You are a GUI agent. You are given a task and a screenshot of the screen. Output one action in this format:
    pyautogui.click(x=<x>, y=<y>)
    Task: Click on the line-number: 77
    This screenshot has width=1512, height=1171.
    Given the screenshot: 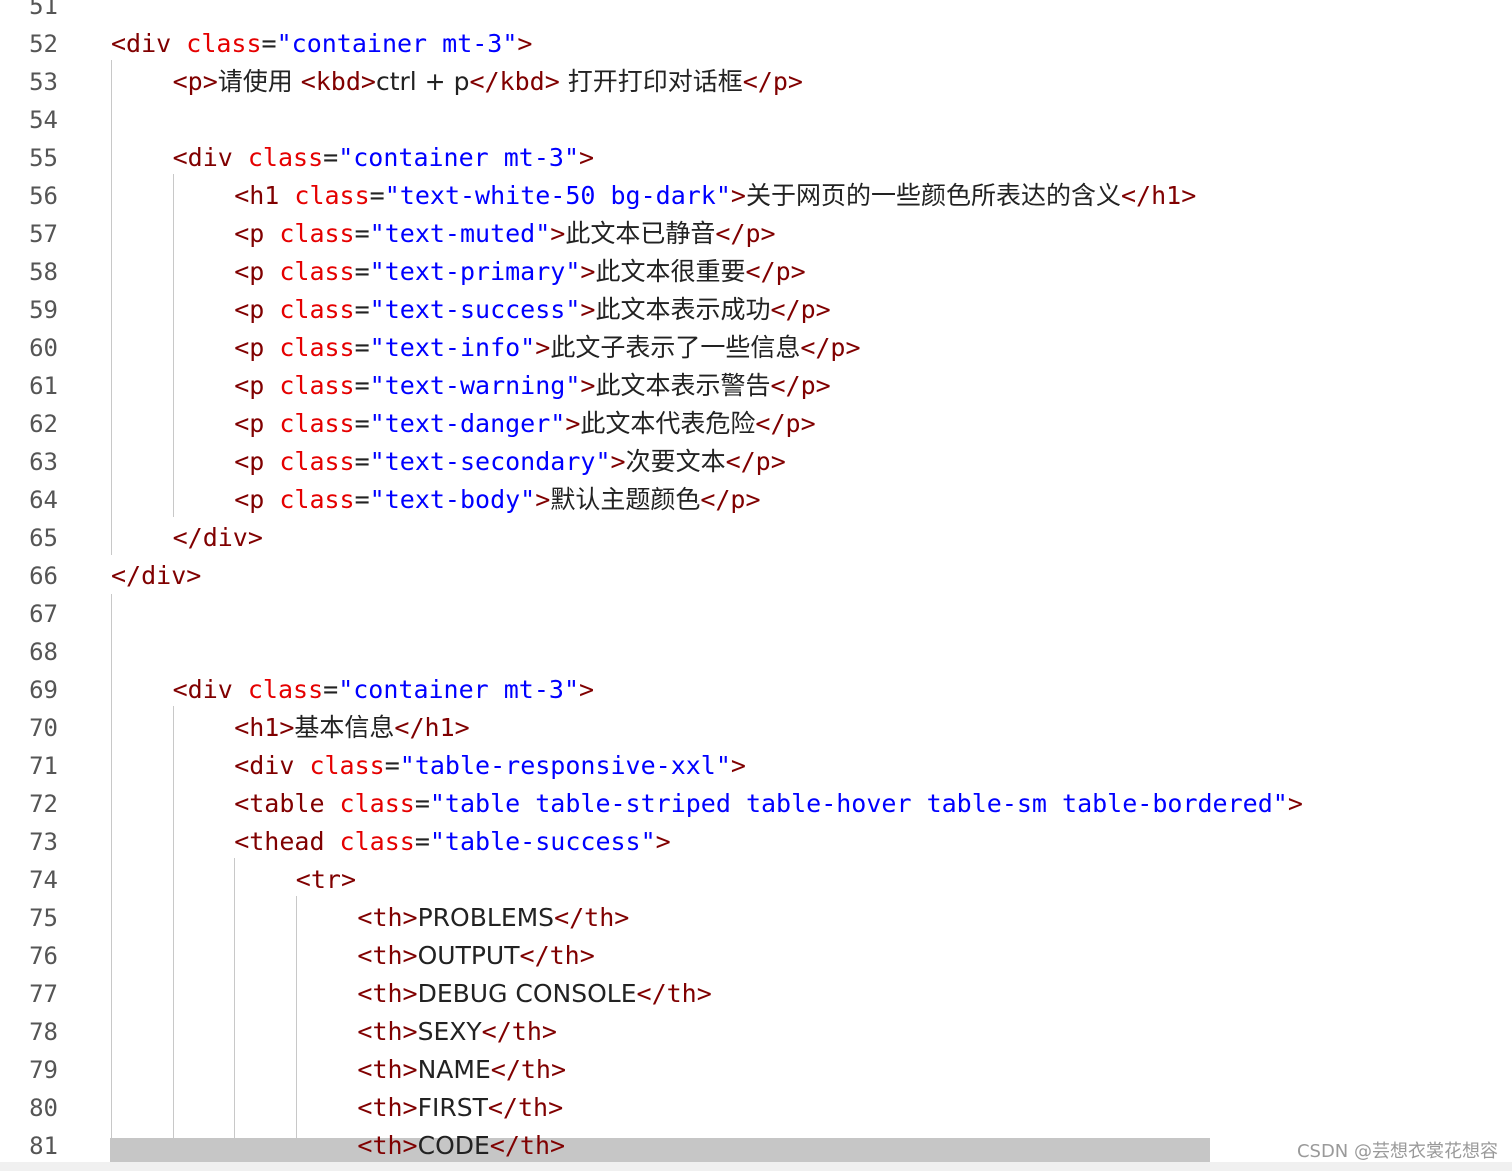 What is the action you would take?
    pyautogui.click(x=43, y=994)
    